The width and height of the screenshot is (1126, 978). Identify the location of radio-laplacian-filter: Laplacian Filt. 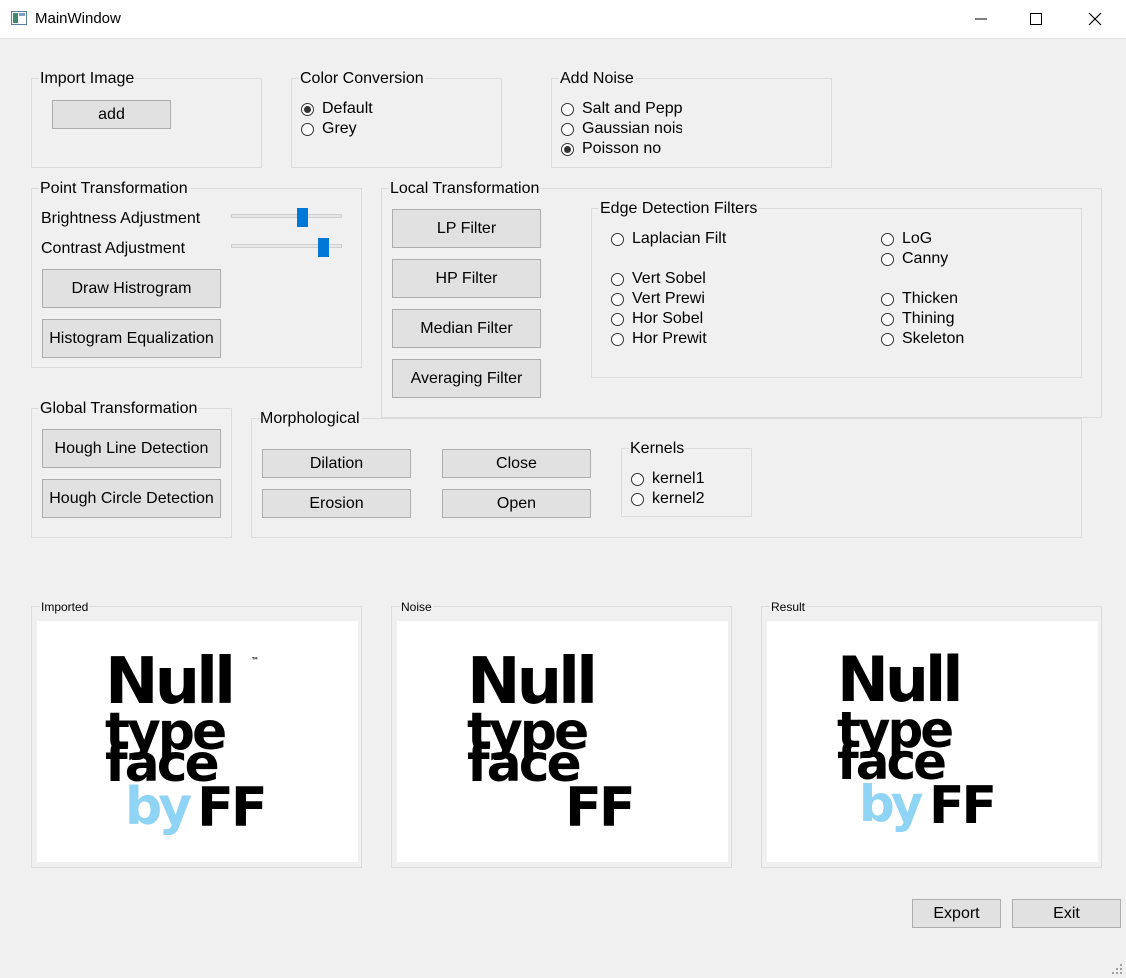
(672, 239).